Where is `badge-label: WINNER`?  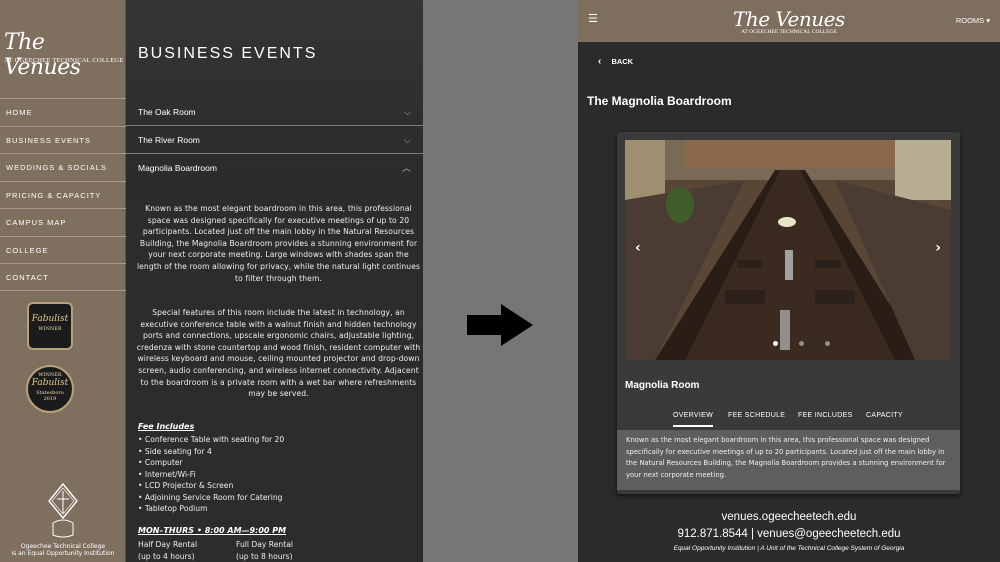 badge-label: WINNER is located at coordinates (50, 329).